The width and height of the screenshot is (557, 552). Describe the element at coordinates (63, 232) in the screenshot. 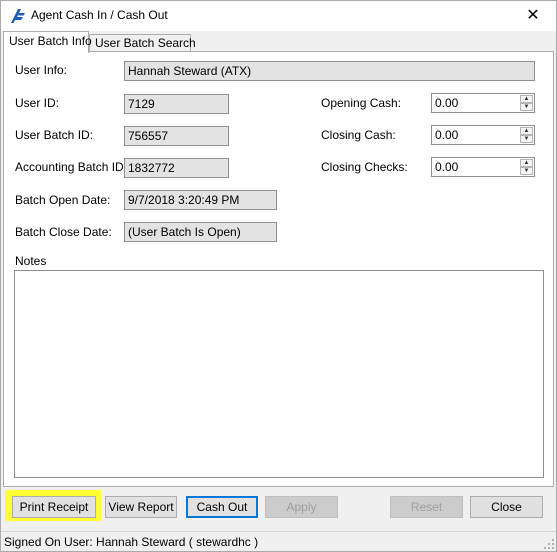

I see `batch-close-date-label: Batch Close Date:` at that location.